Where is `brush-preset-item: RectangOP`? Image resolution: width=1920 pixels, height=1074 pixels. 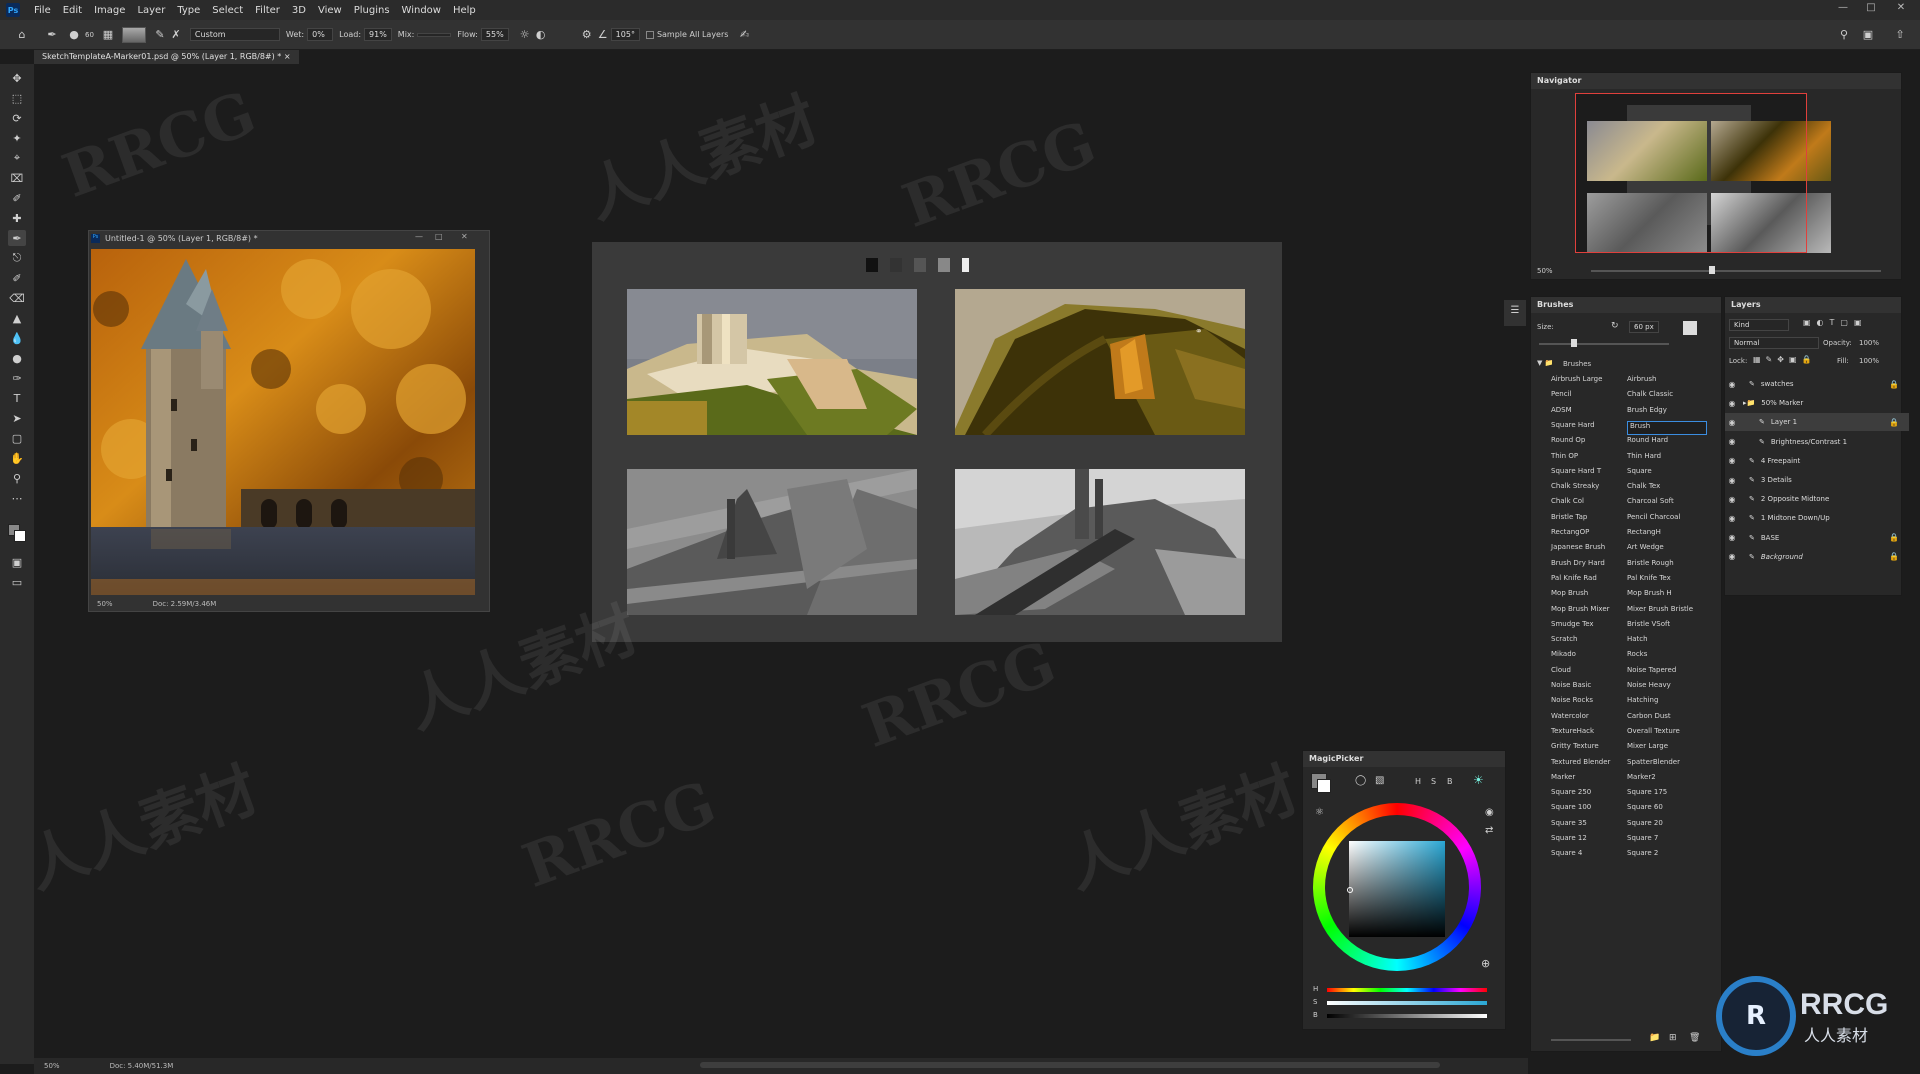
brush-preset-item: RectangOP is located at coordinates (1570, 535).